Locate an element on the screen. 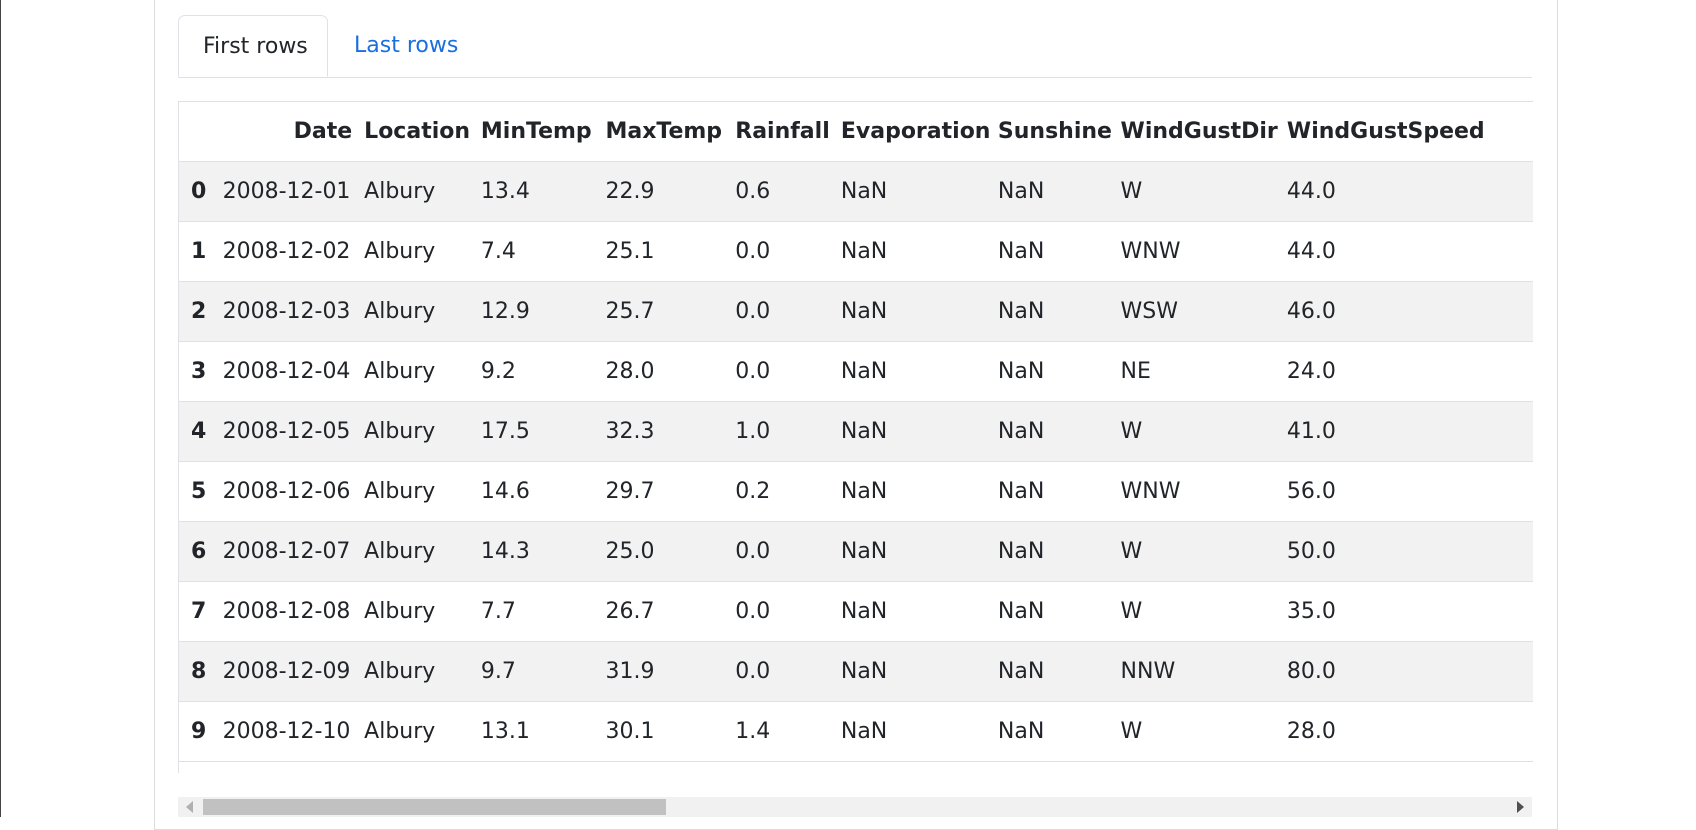 The image size is (1696, 830). table-cell: 25.1 is located at coordinates (630, 251).